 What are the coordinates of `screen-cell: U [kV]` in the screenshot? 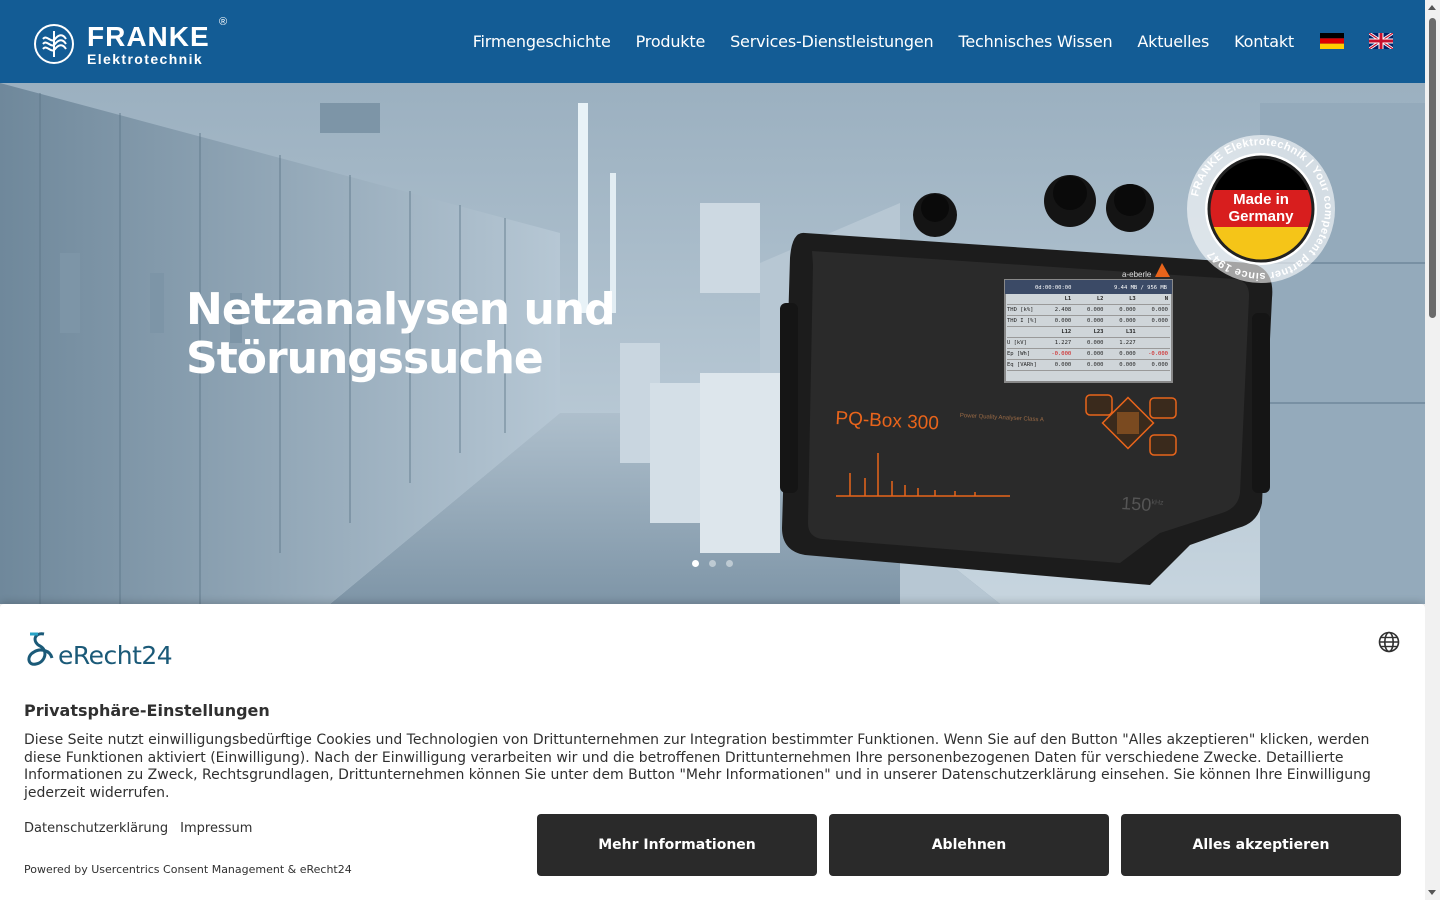 It's located at (1024, 343).